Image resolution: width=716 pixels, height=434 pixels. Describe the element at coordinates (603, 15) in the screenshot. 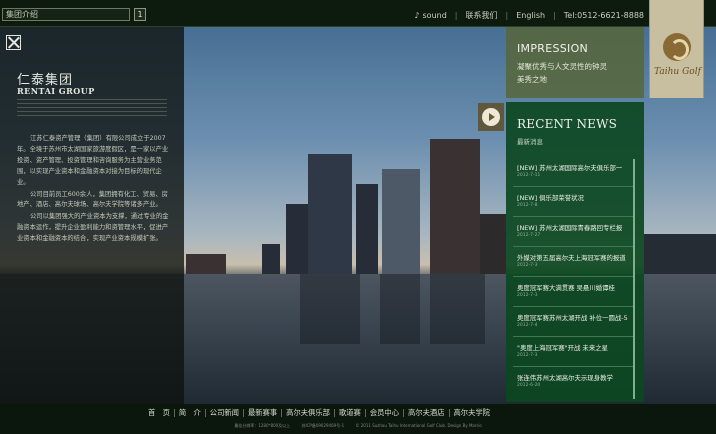

I see `phone-number: Tel:0512-6621-8888` at that location.